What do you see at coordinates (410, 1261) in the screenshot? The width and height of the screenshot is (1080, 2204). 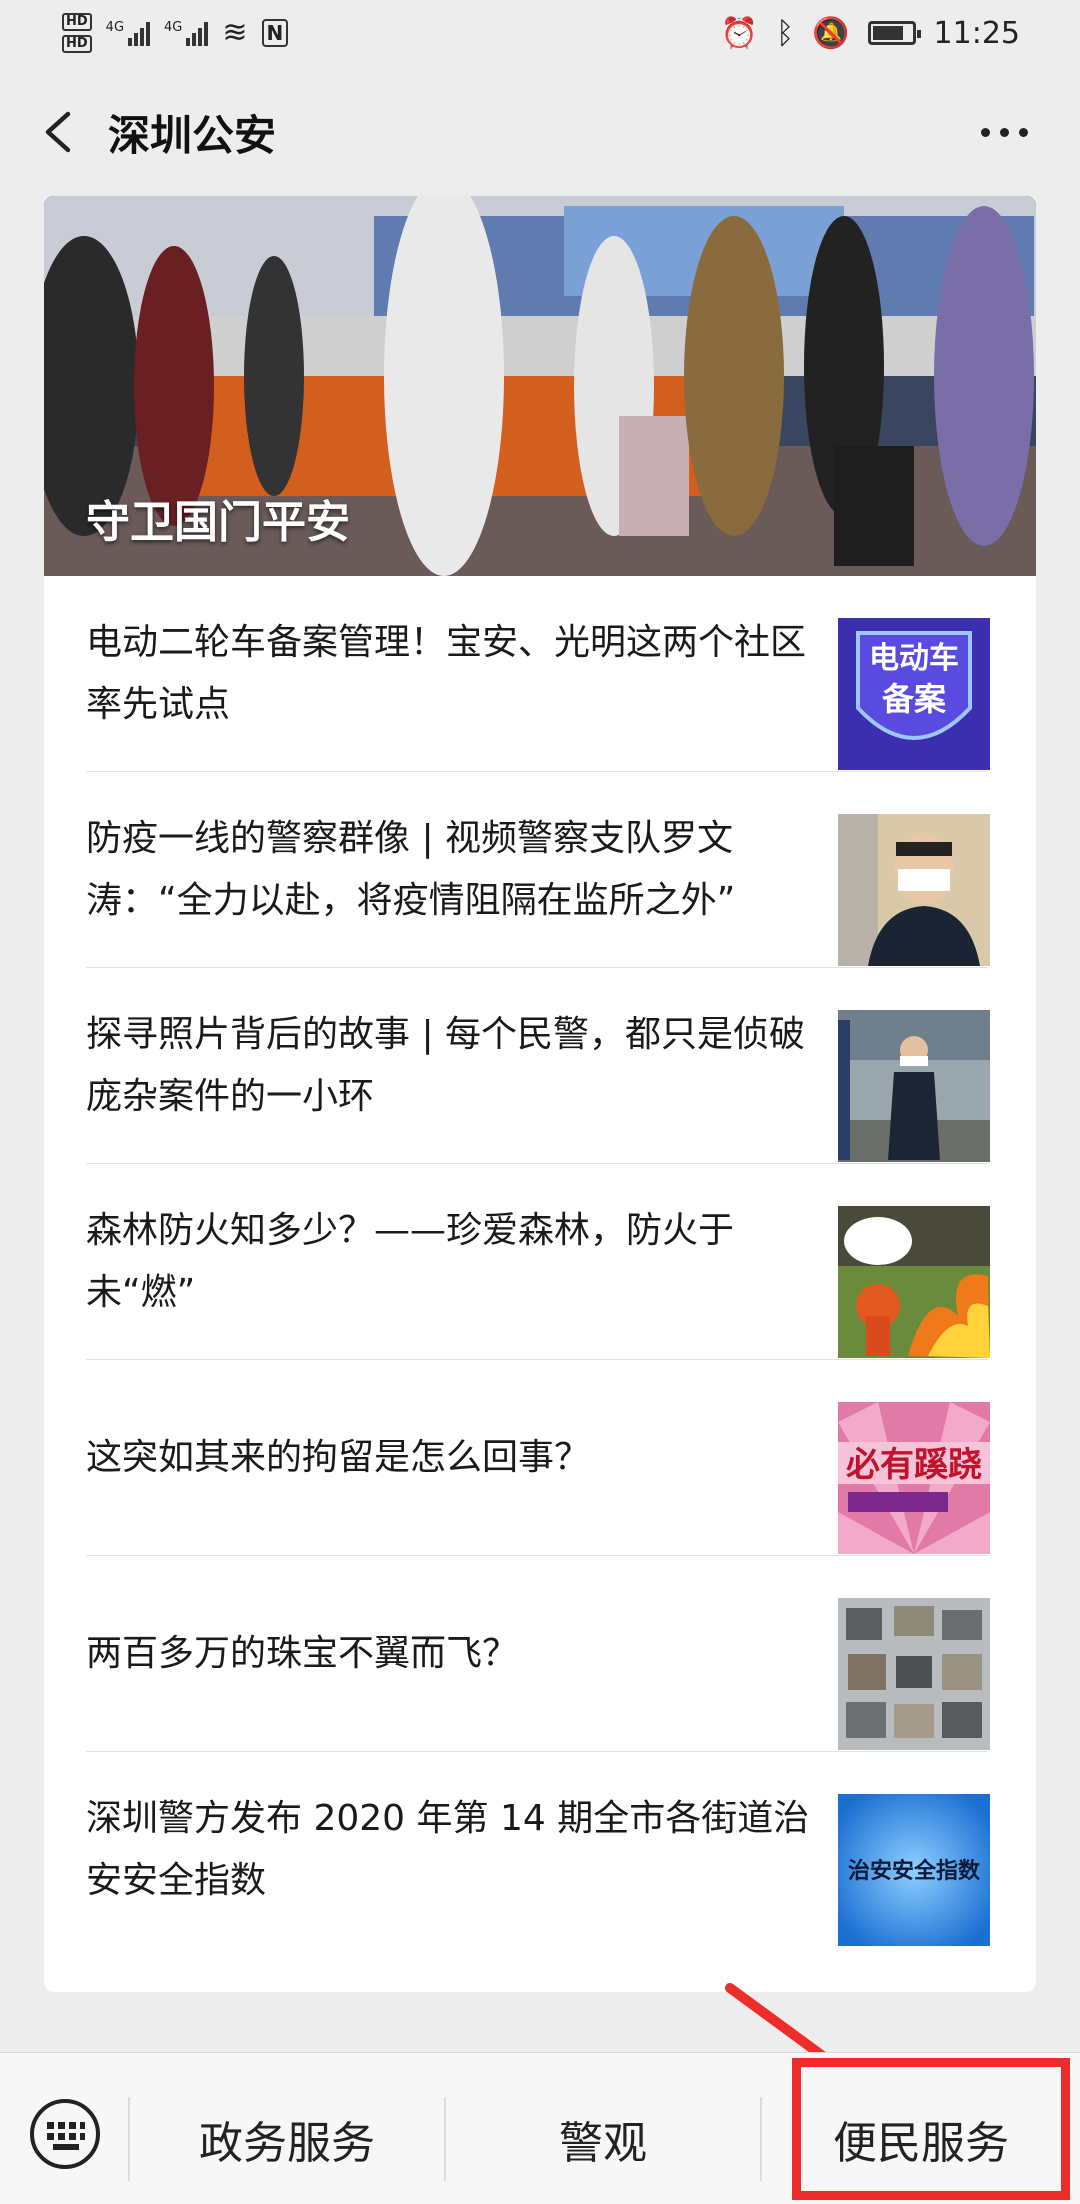 I see `article-title: 森林防火知多少？——珍爱森林，防火于未“燃”` at bounding box center [410, 1261].